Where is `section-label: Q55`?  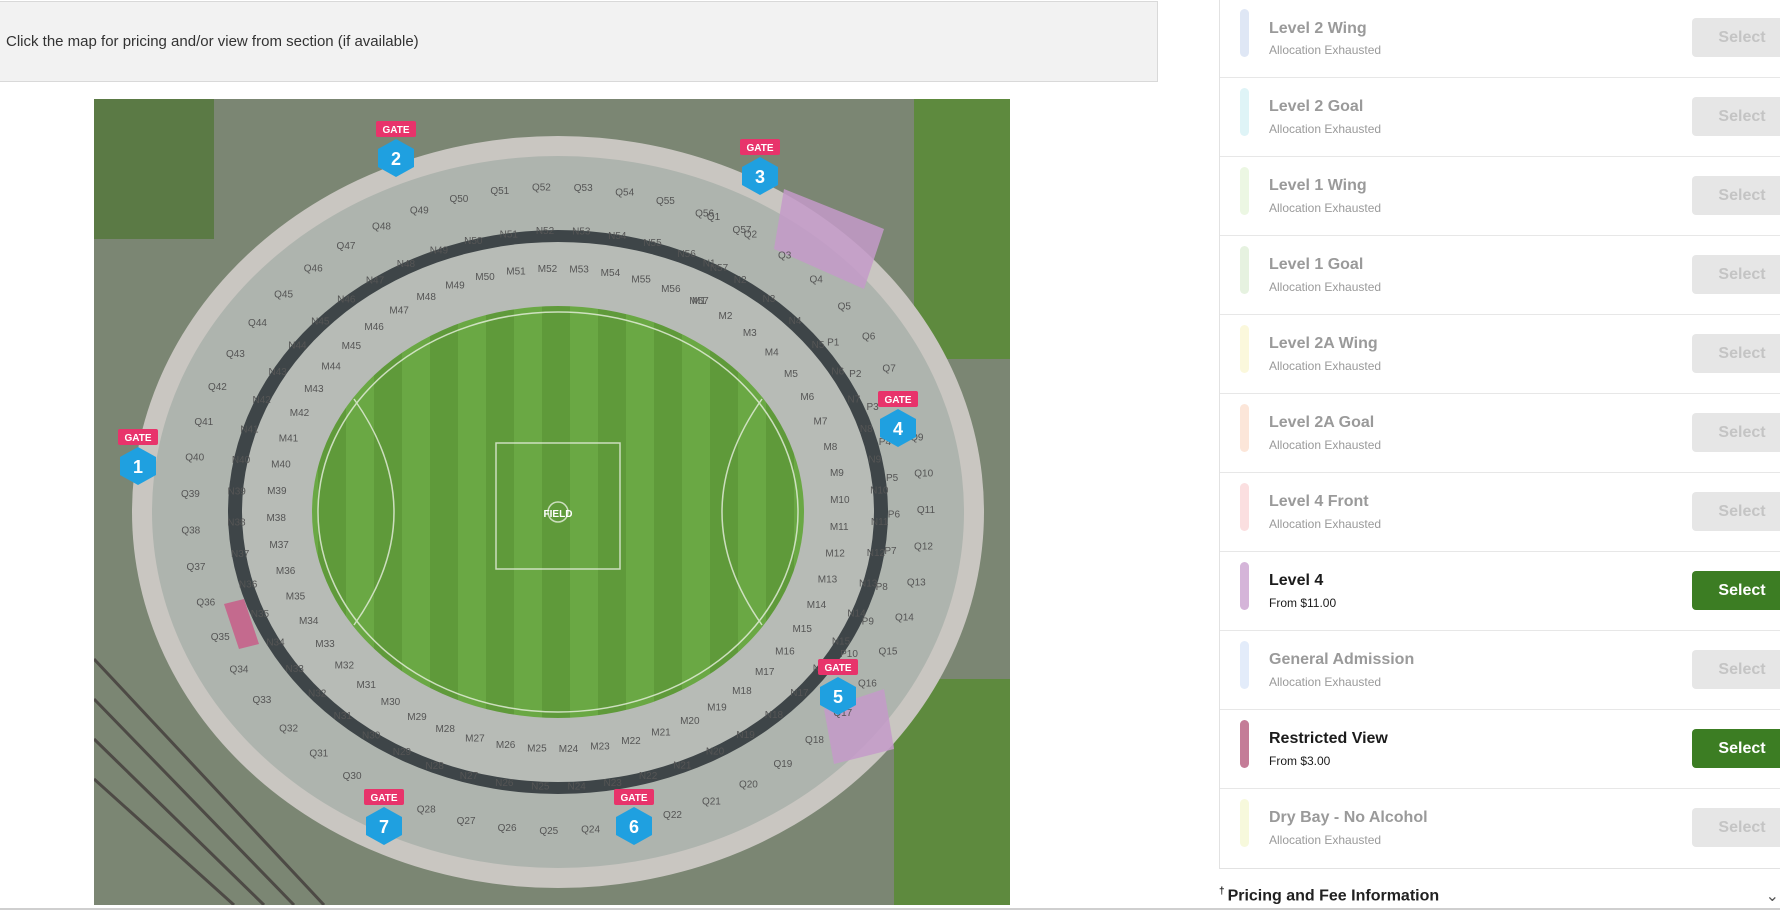
section-label: Q55 is located at coordinates (665, 201).